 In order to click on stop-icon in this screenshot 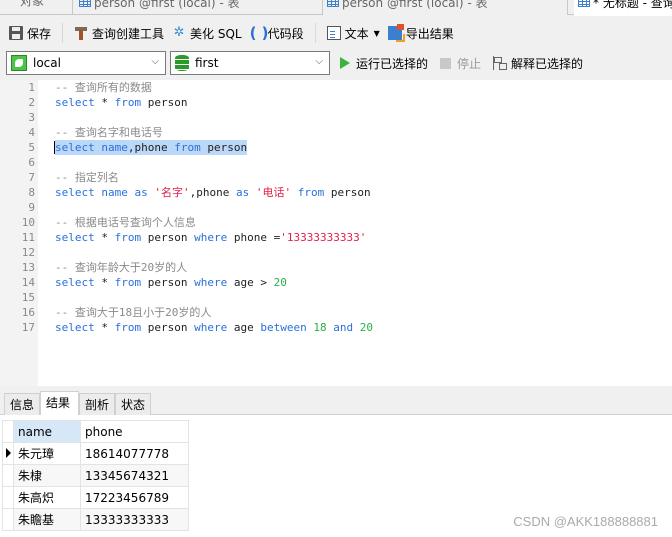, I will do `click(446, 63)`.